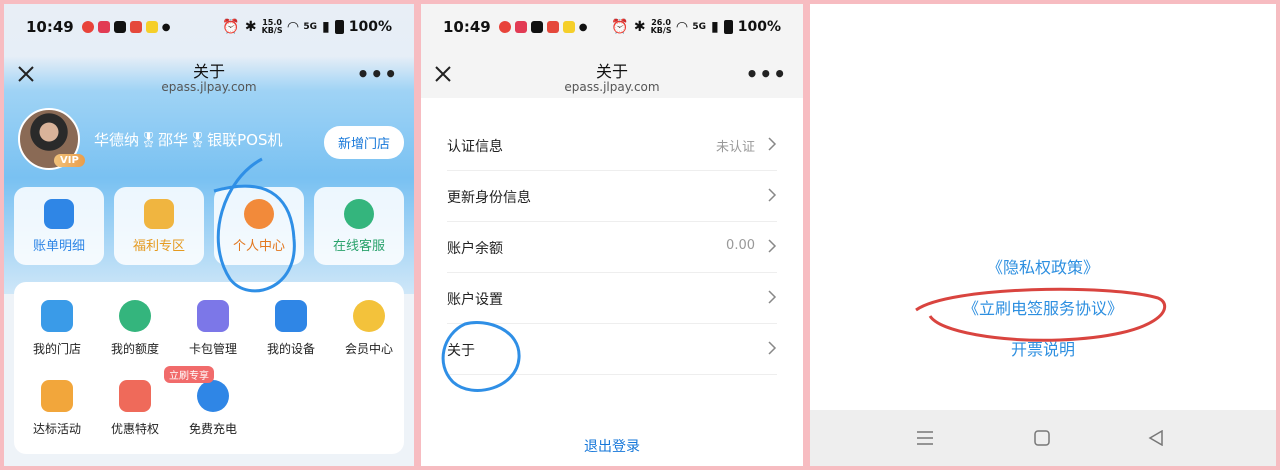 Image resolution: width=1280 pixels, height=470 pixels. I want to click on service-agreement-link: 《立刷电签服务协议》, so click(1043, 307).